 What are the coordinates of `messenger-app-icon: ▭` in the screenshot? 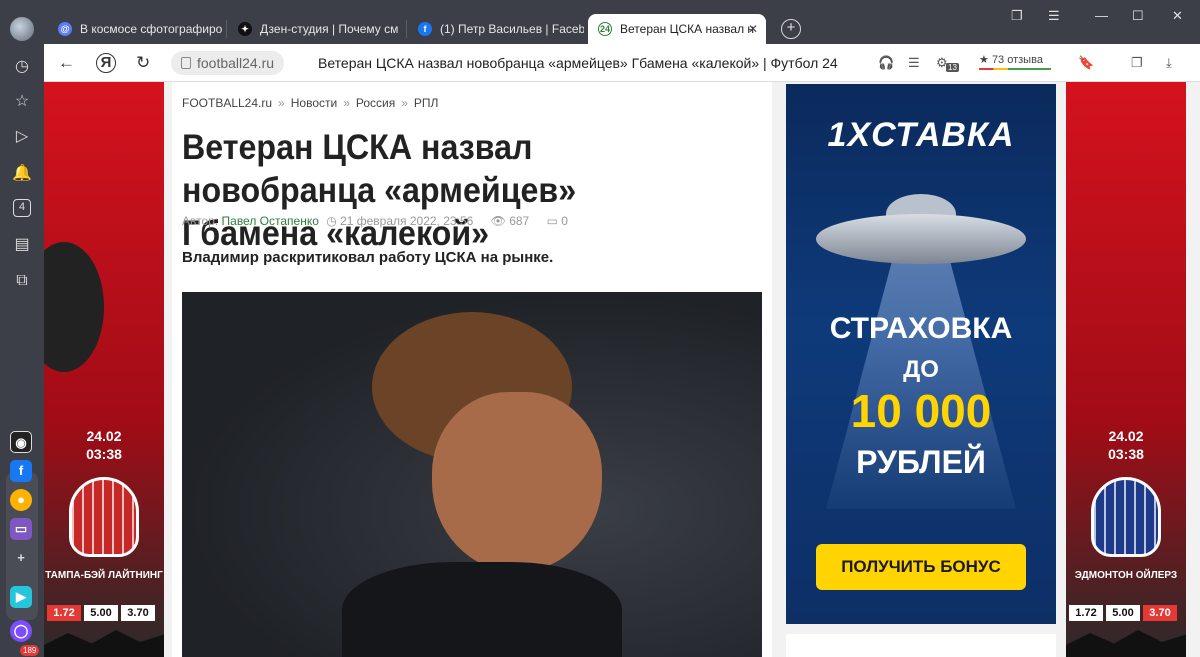 It's located at (21, 529).